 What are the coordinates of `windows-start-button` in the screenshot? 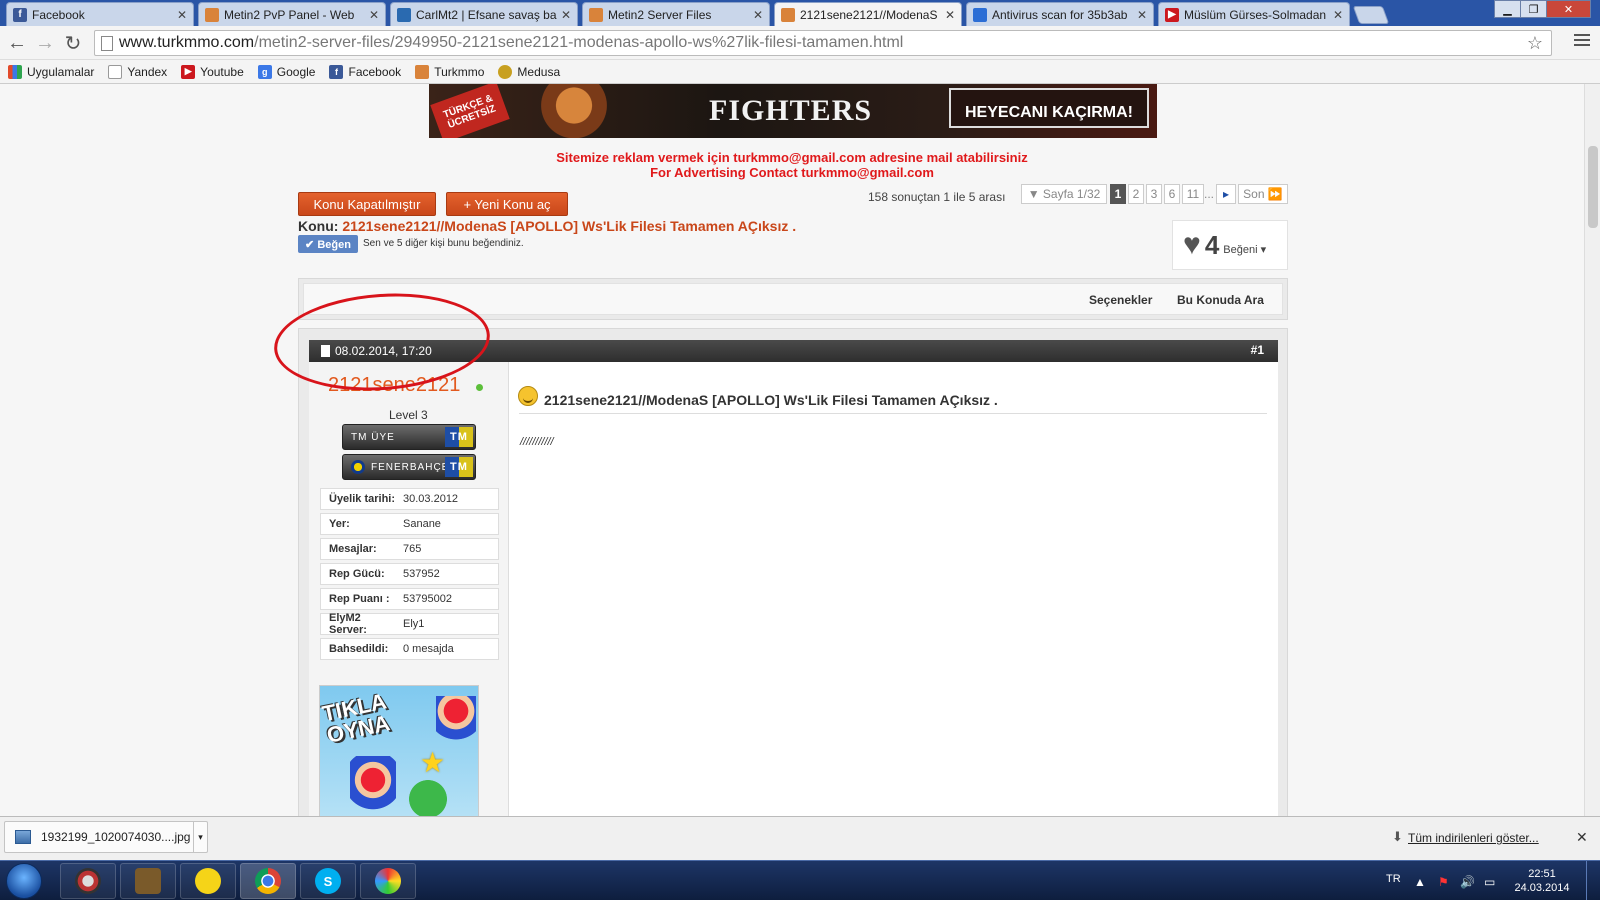 It's located at (24, 881).